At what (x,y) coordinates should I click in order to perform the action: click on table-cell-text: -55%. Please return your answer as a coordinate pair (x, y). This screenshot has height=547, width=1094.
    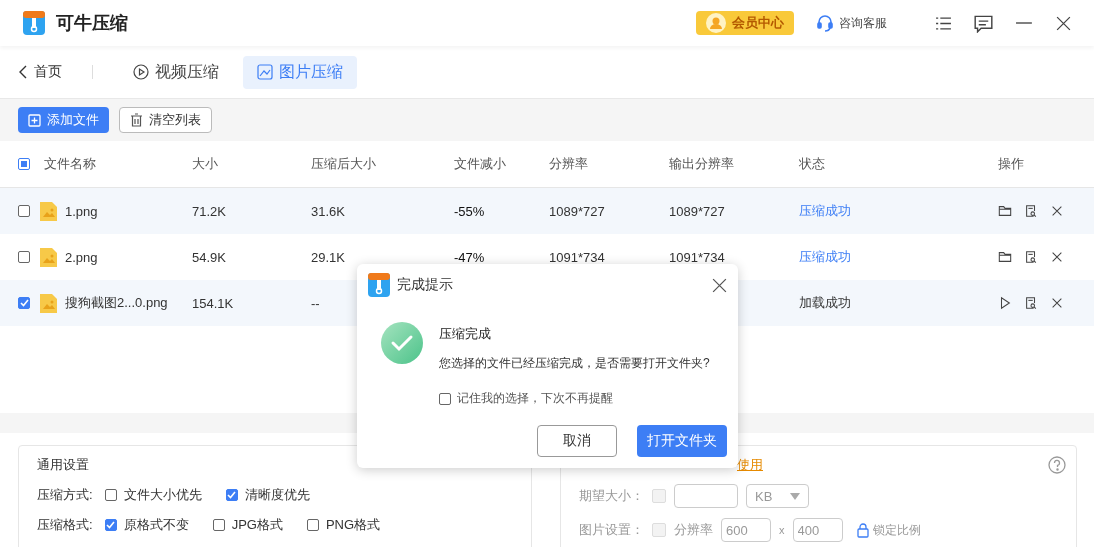
    Looking at the image, I should click on (470, 211).